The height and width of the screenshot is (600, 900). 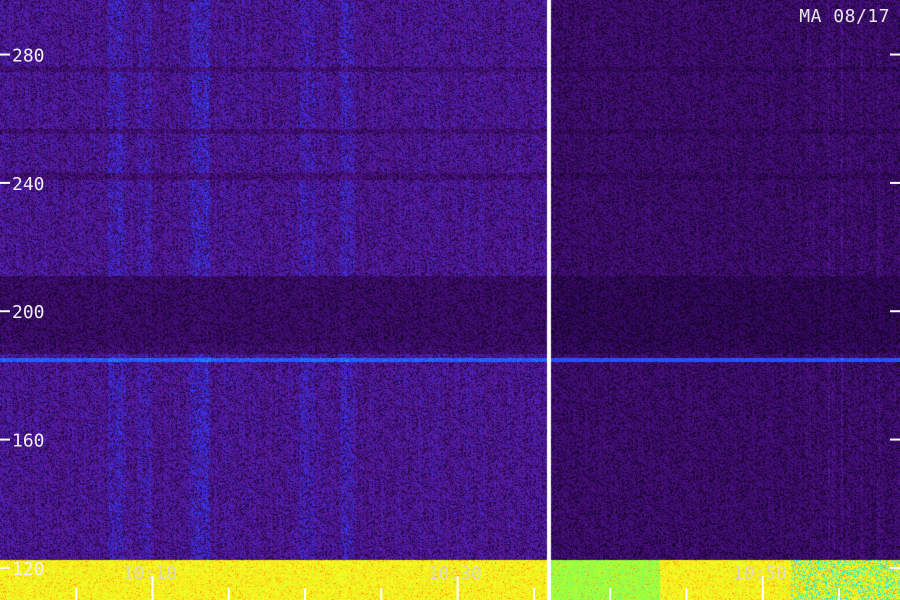 I want to click on chart-title: MA 08/17, so click(x=844, y=16).